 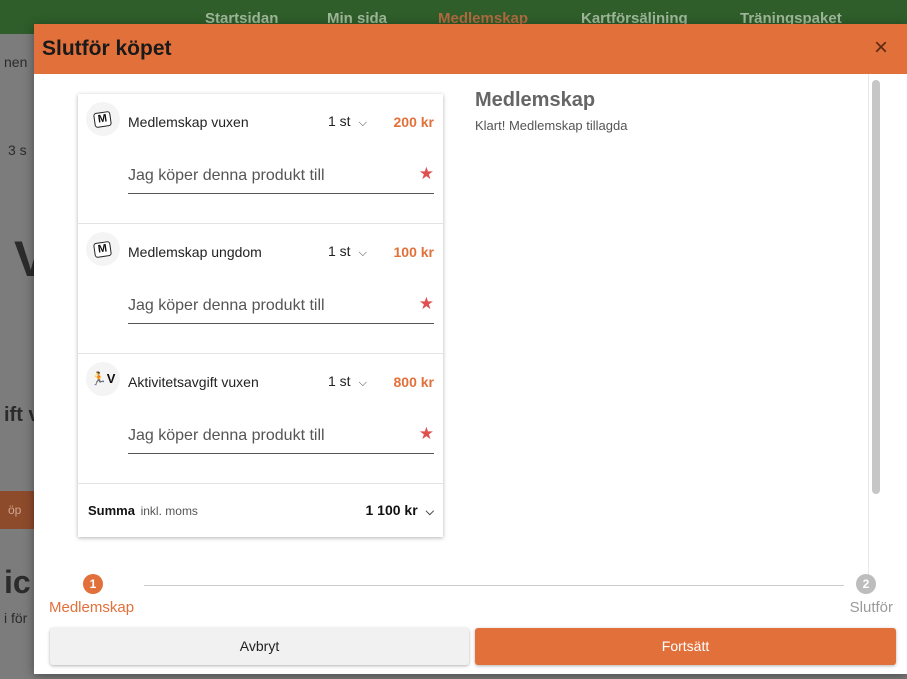 What do you see at coordinates (16, 618) in the screenshot?
I see `background-text: i för` at bounding box center [16, 618].